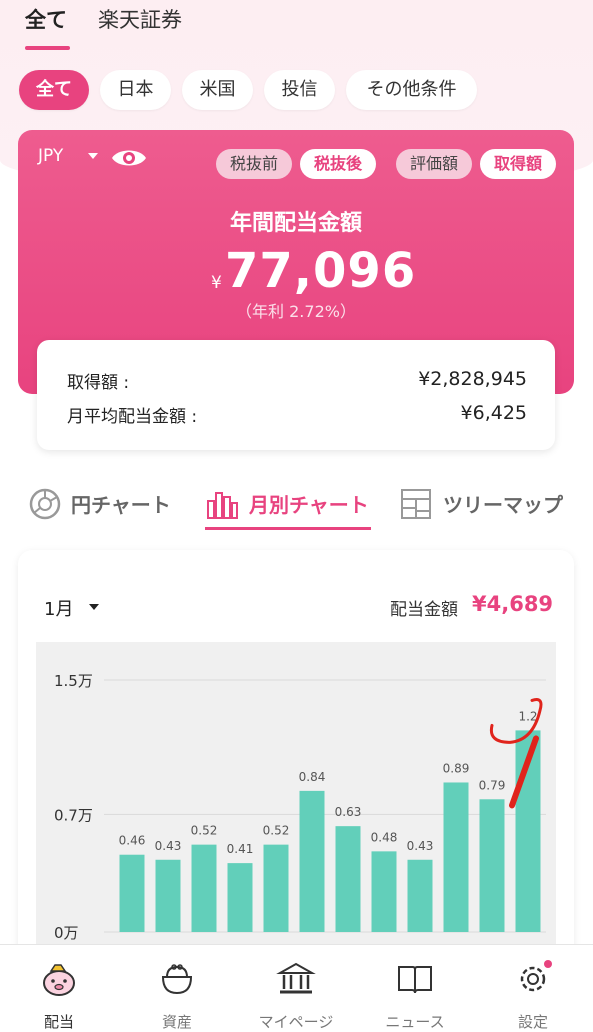  What do you see at coordinates (216, 283) in the screenshot?
I see `yen-sign: ¥` at bounding box center [216, 283].